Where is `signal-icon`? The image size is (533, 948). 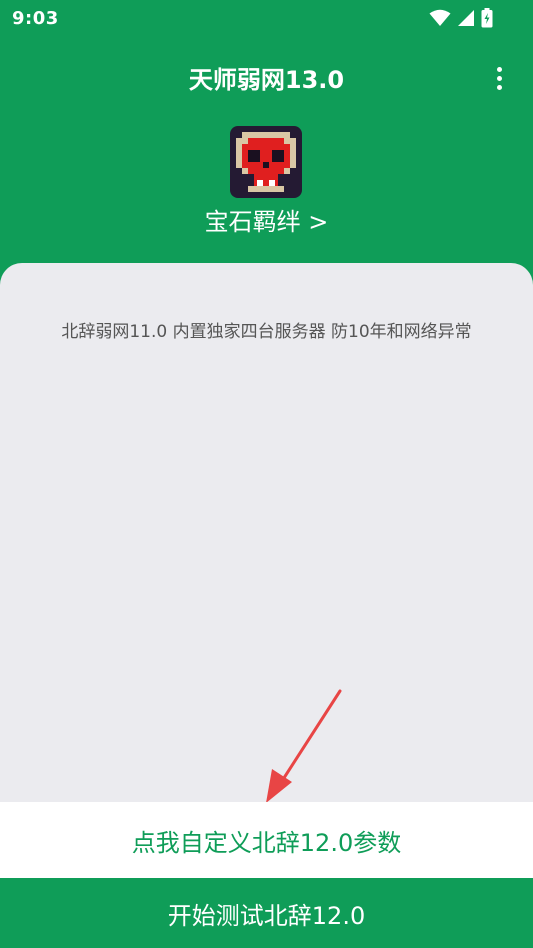 signal-icon is located at coordinates (466, 18).